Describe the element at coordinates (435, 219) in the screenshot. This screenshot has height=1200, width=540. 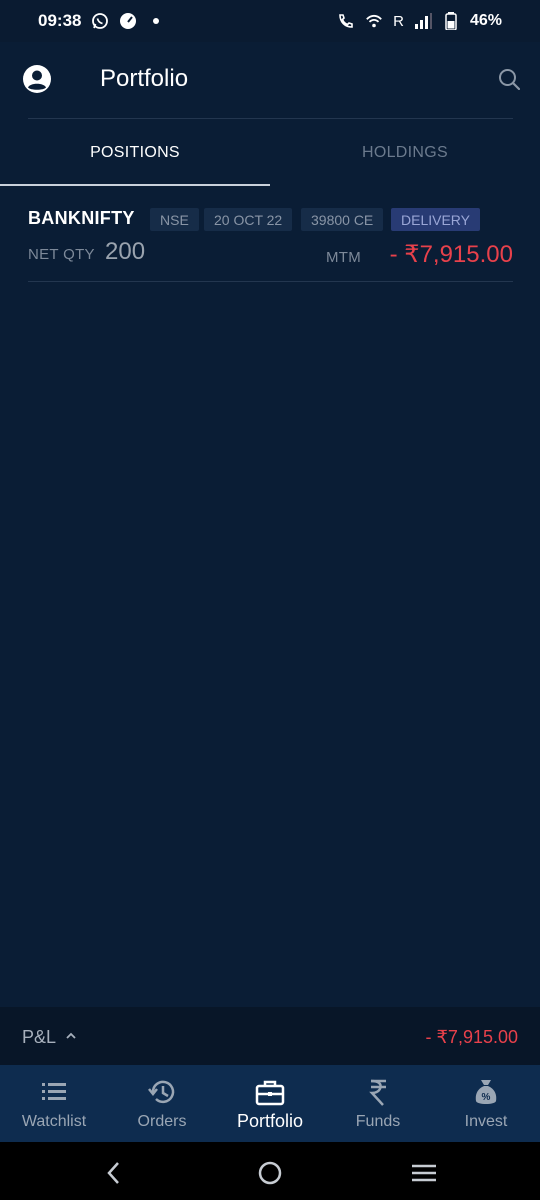
I see `product-chip: DELIVERY` at that location.